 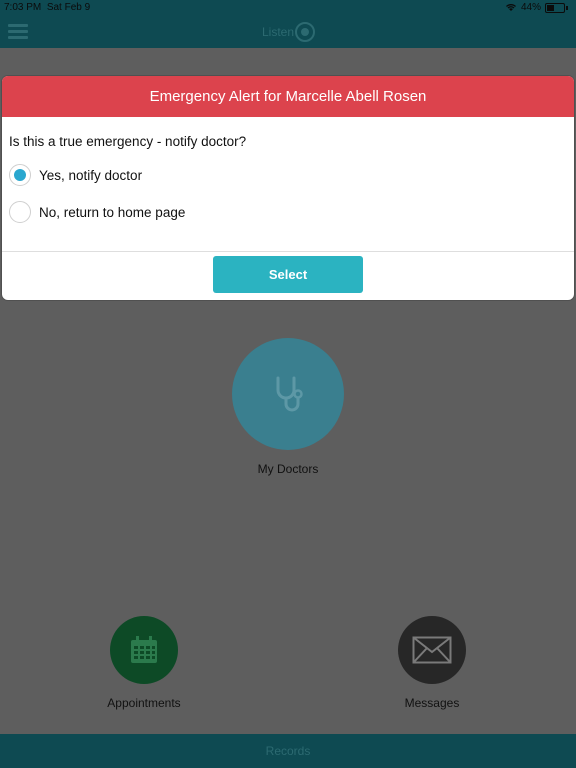 I want to click on envelope-icon, so click(x=432, y=650).